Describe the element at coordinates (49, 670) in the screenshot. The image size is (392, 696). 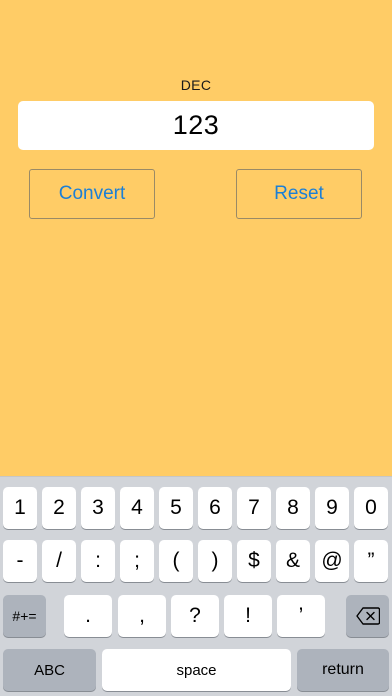
I see `abc-key: ABC` at that location.